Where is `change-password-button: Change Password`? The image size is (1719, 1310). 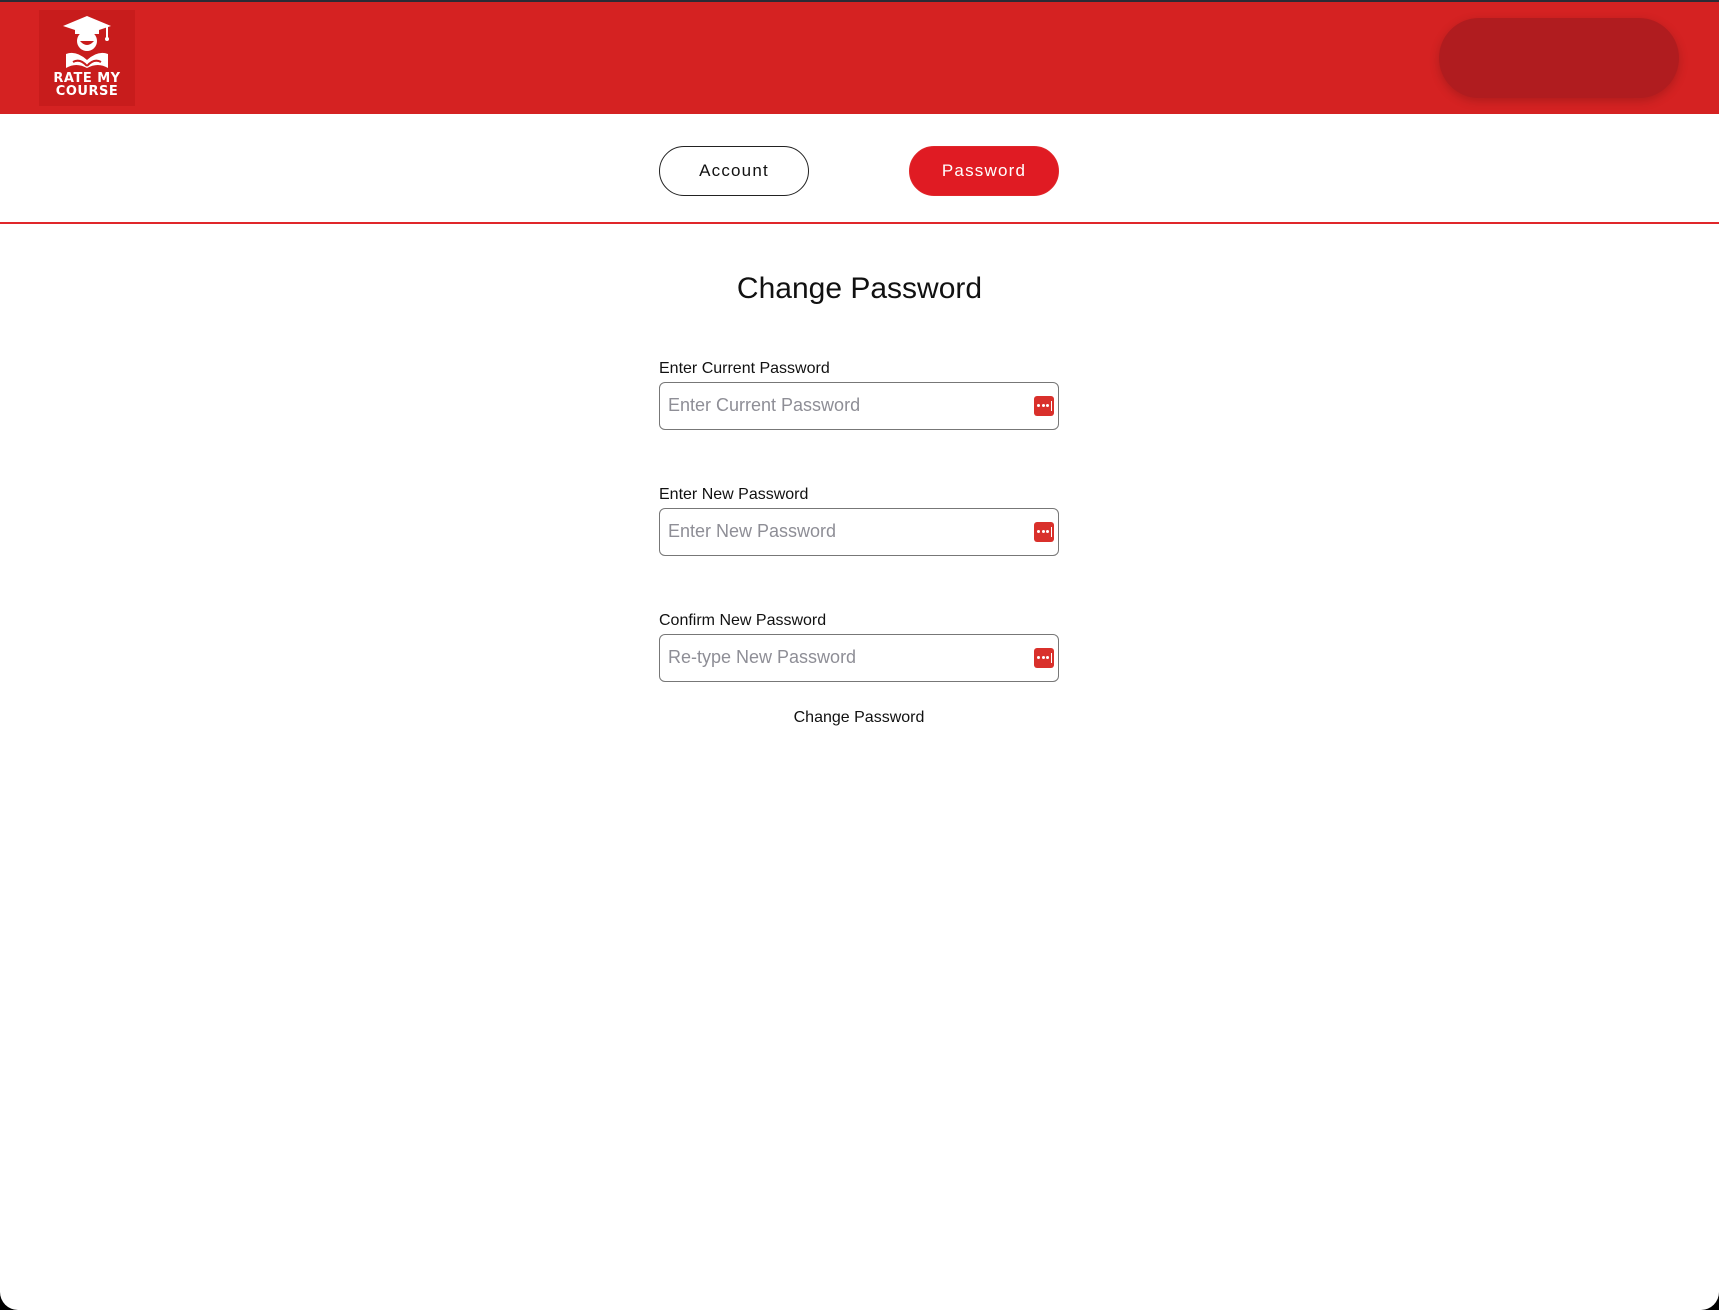 change-password-button: Change Password is located at coordinates (859, 718).